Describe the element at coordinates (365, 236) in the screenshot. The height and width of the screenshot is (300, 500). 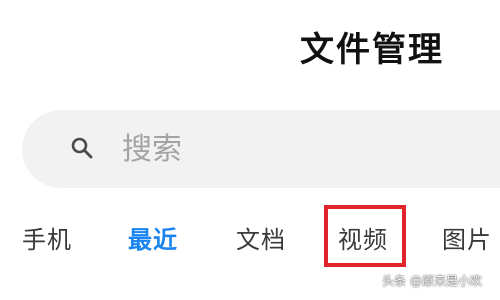
I see `video-tab-highlight-box` at that location.